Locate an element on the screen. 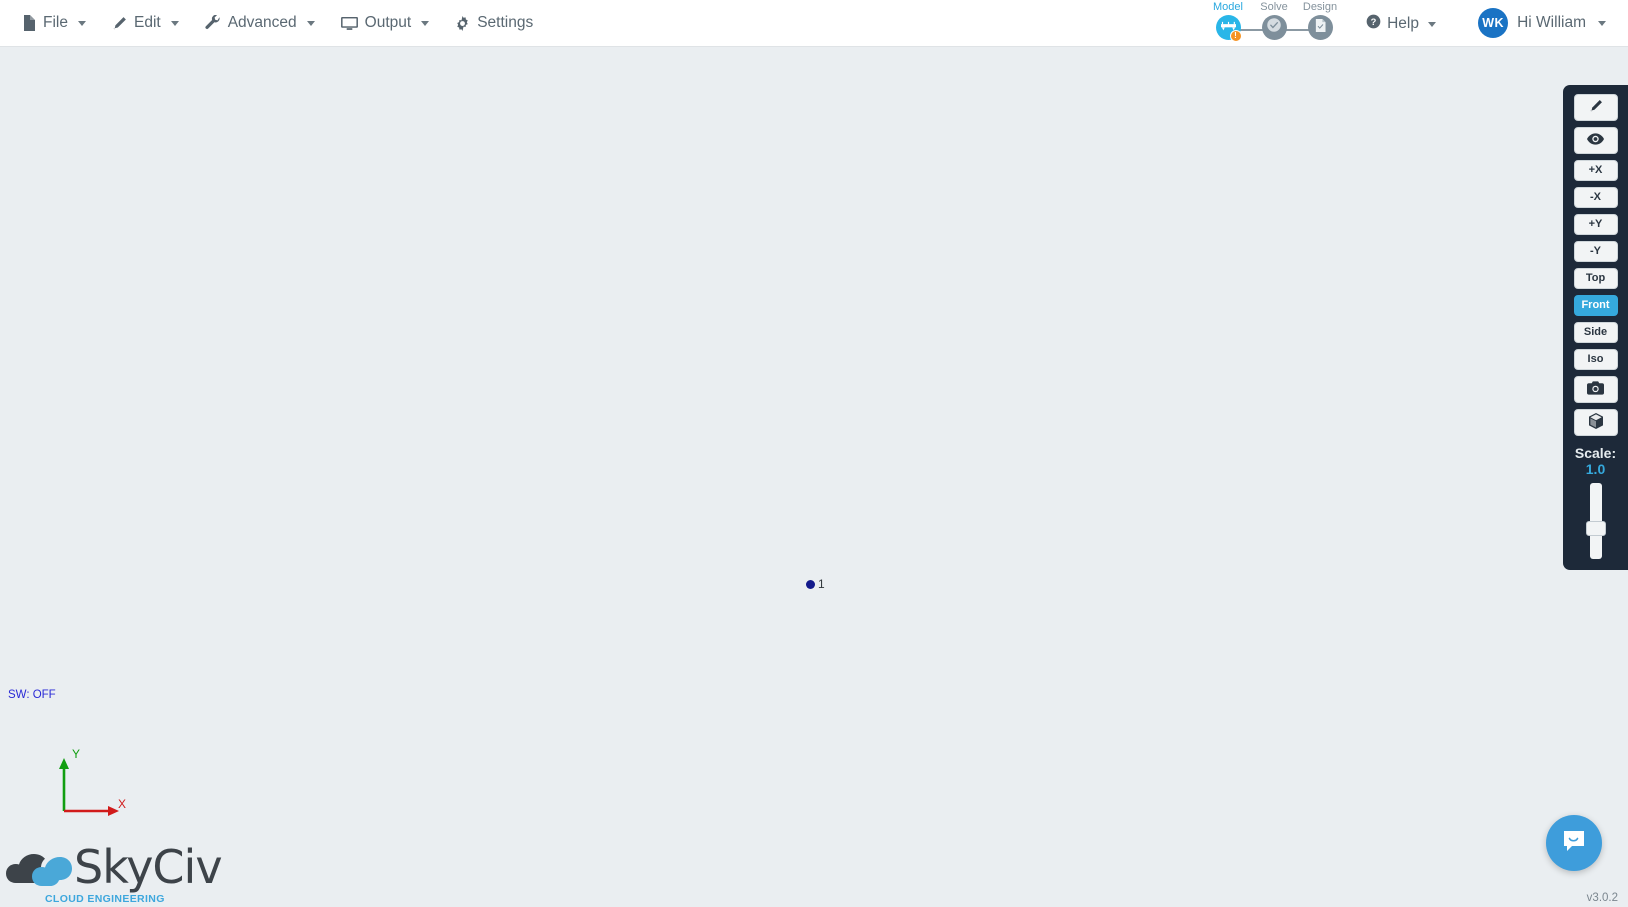 The height and width of the screenshot is (907, 1628). menu-item-advanced: Advanced is located at coordinates (263, 23).